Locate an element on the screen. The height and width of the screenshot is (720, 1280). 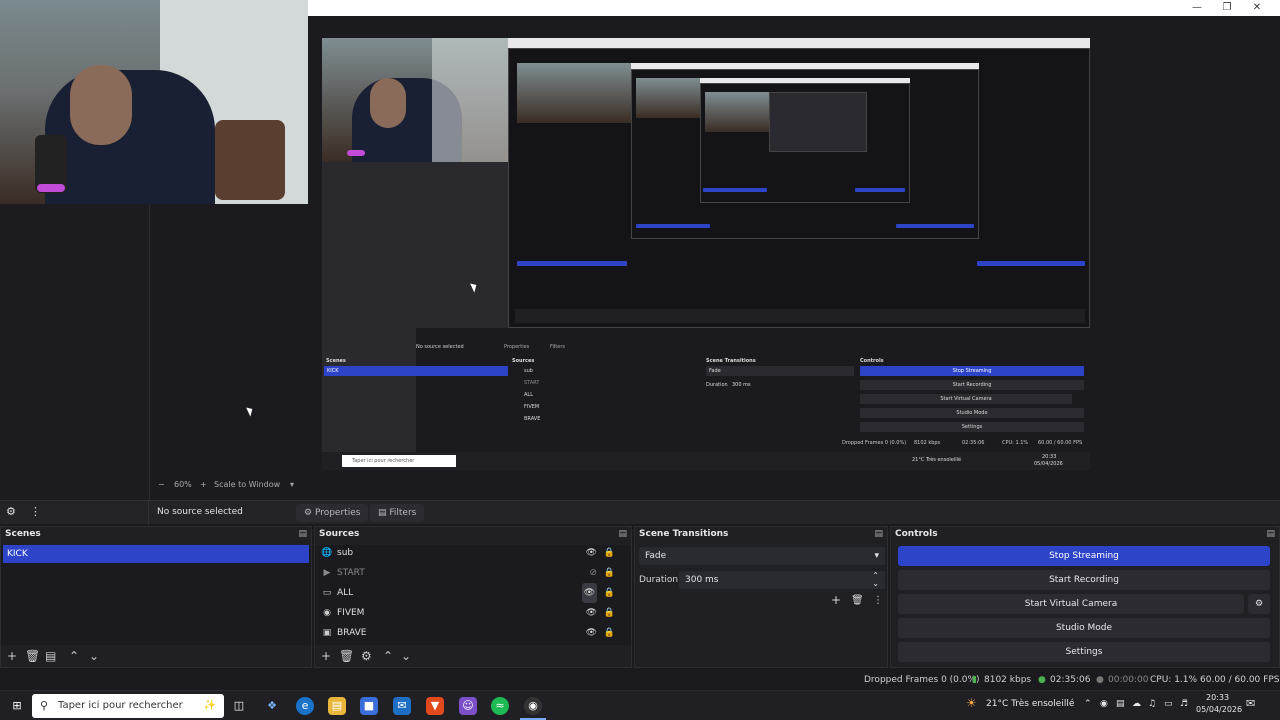
windows-start-icon: ⊞ is located at coordinates (17, 706).